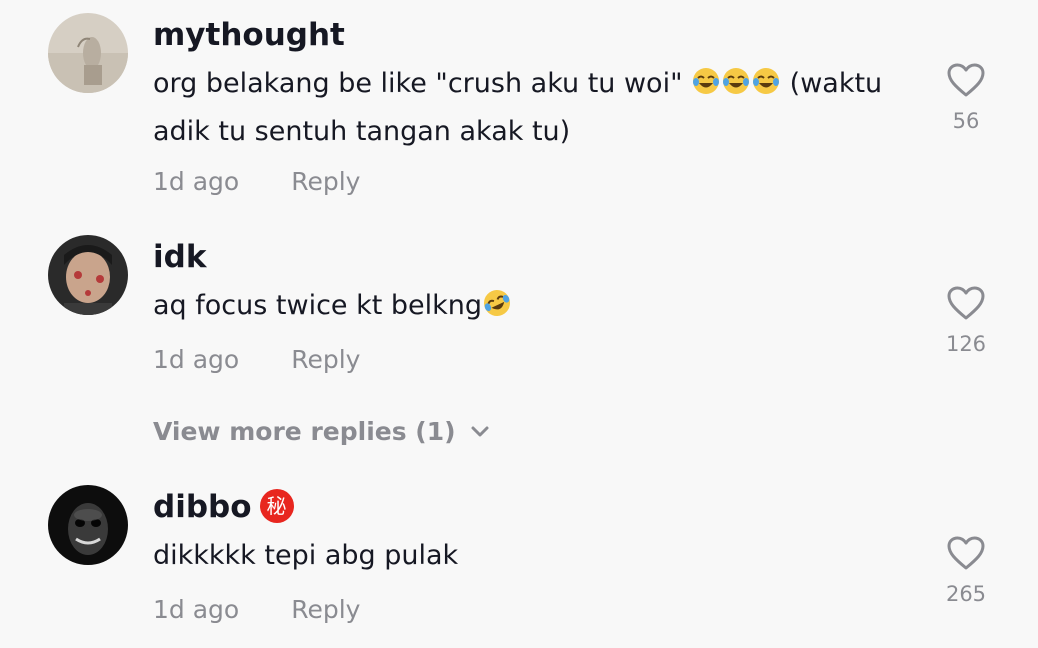 This screenshot has width=1038, height=648. I want to click on view-more-replies-label: View more replies (1), so click(304, 431).